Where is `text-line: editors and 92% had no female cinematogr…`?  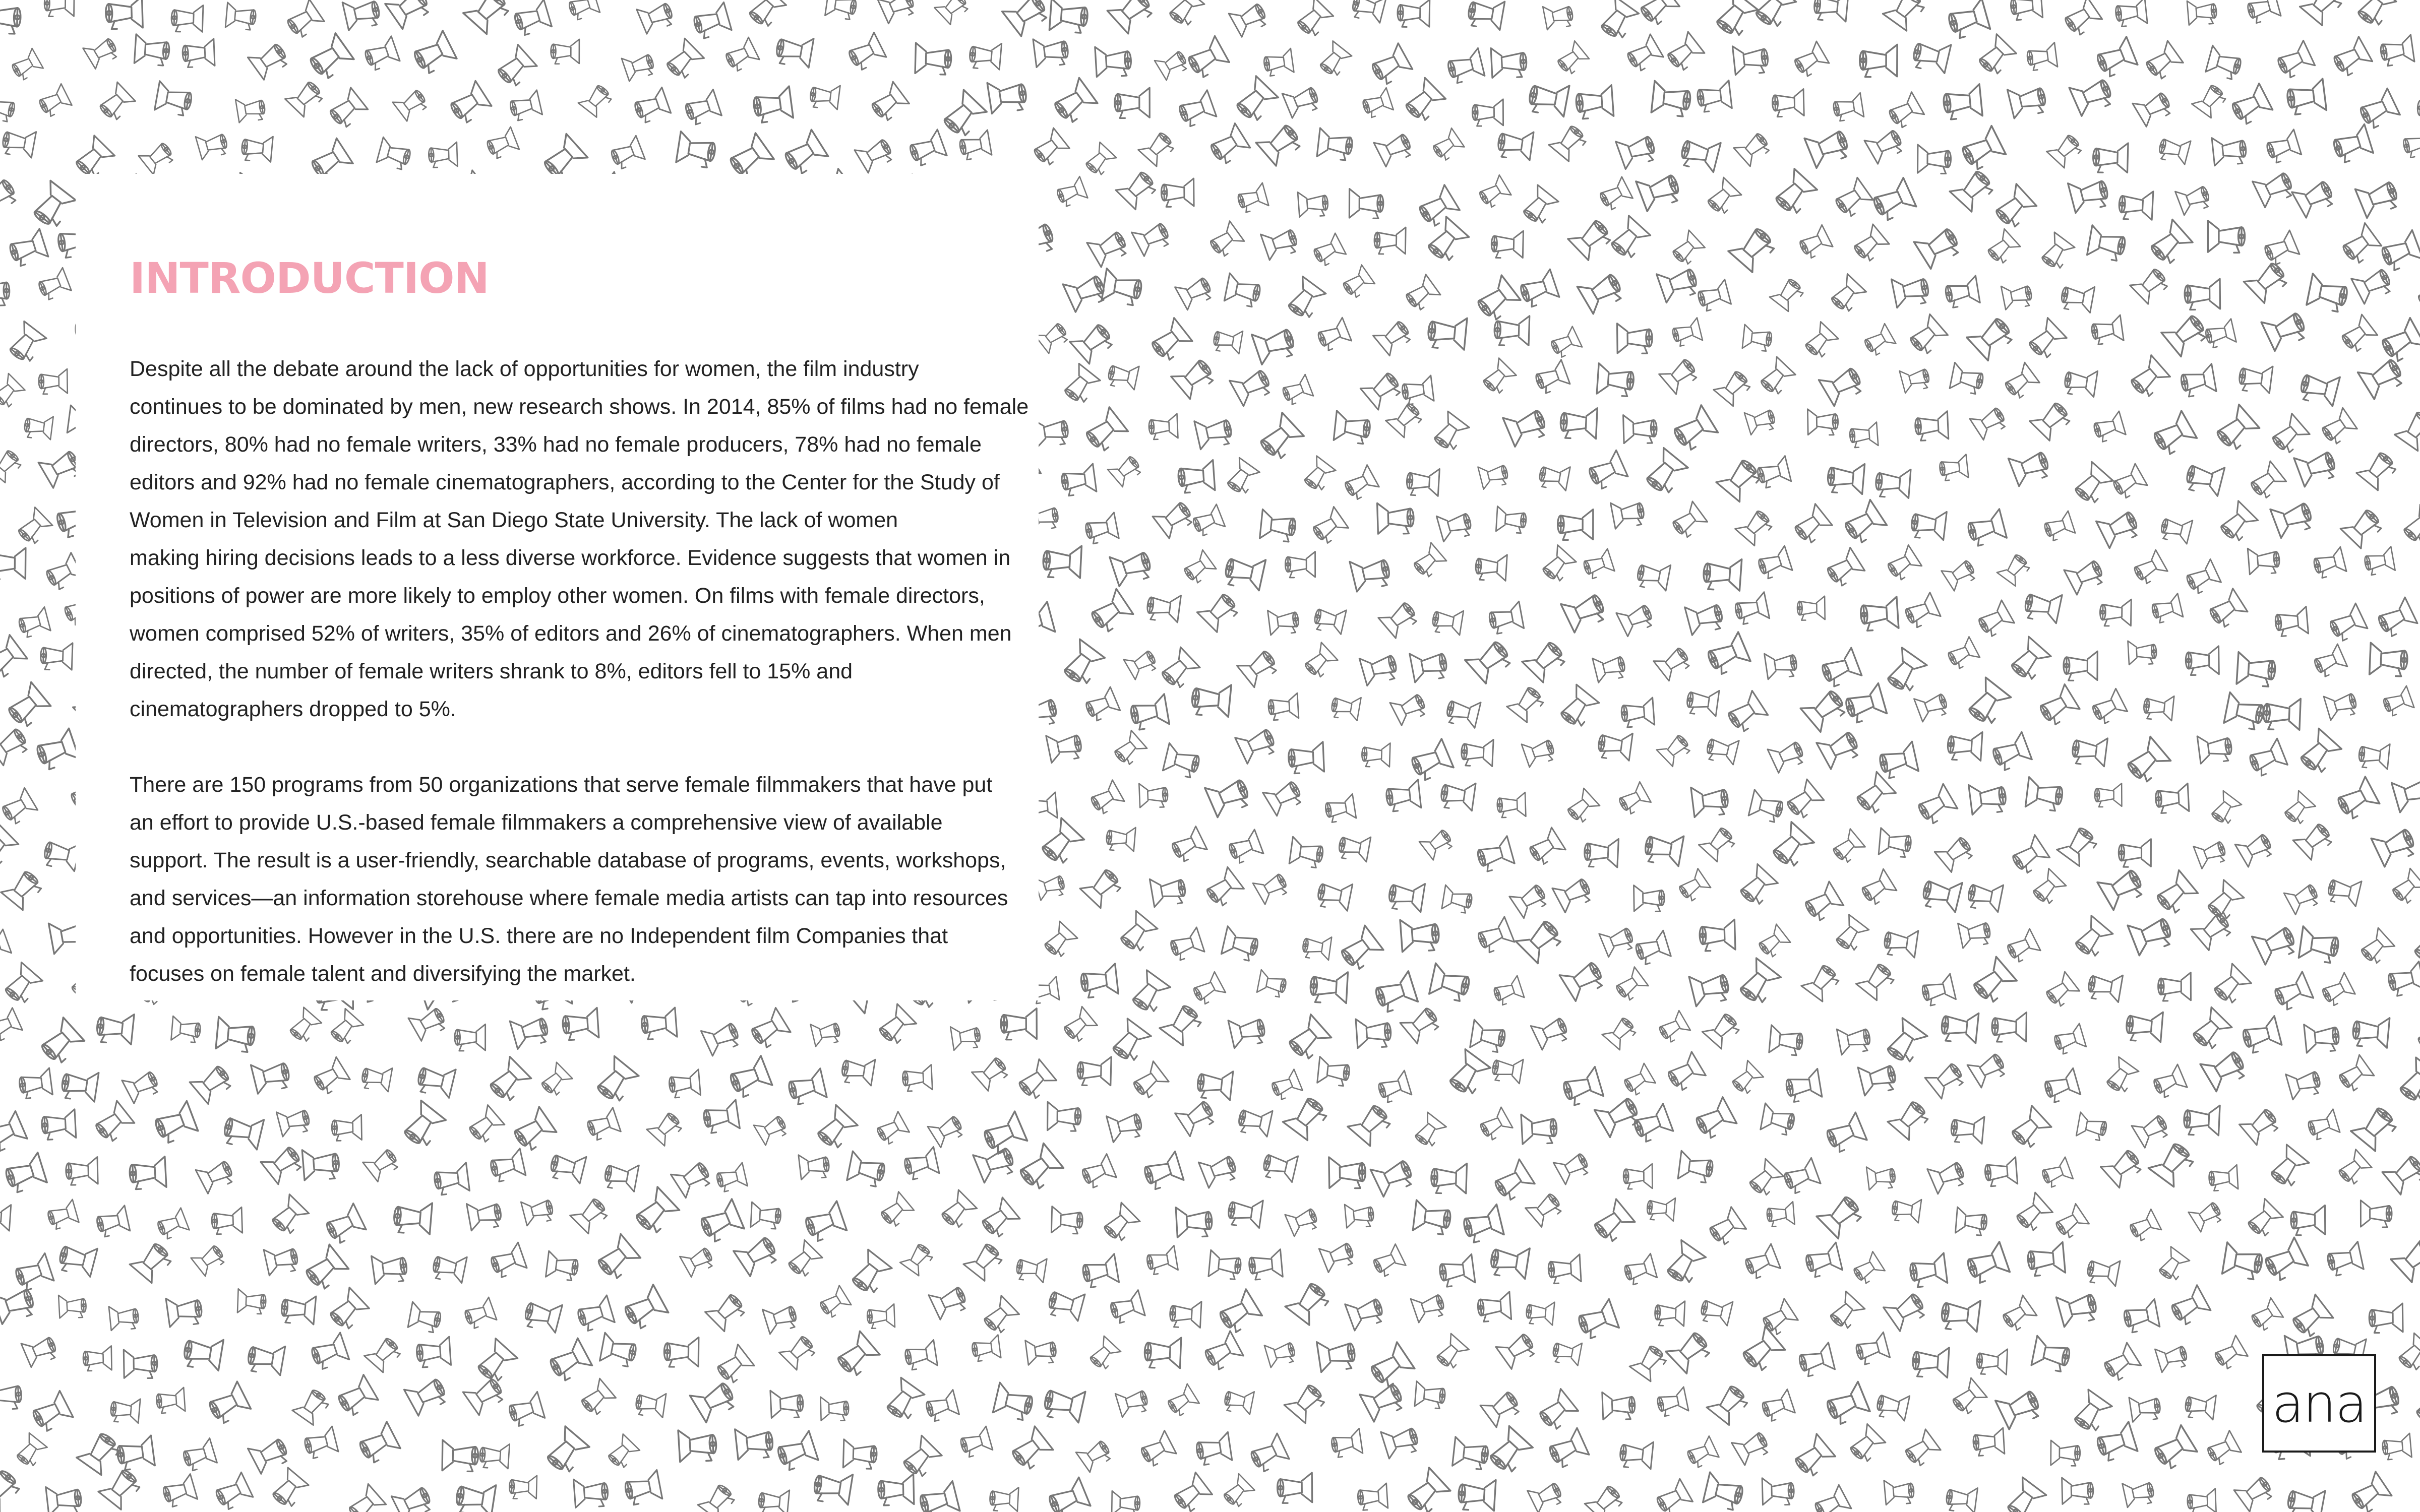 text-line: editors and 92% had no female cinematogr… is located at coordinates (565, 482).